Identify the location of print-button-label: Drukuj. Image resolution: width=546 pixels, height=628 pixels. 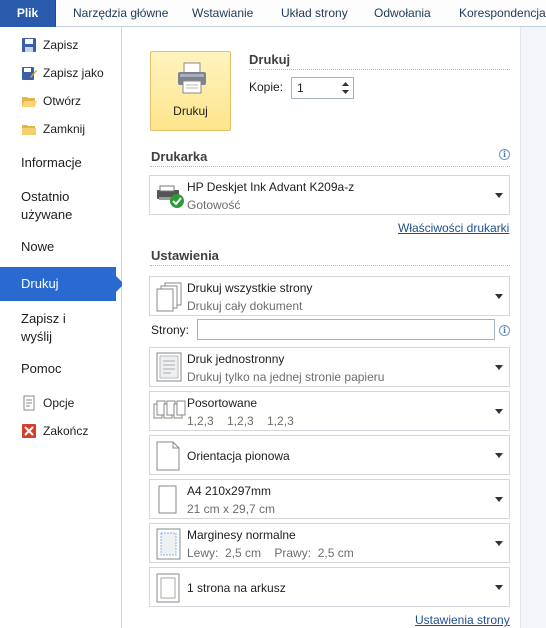
(190, 111).